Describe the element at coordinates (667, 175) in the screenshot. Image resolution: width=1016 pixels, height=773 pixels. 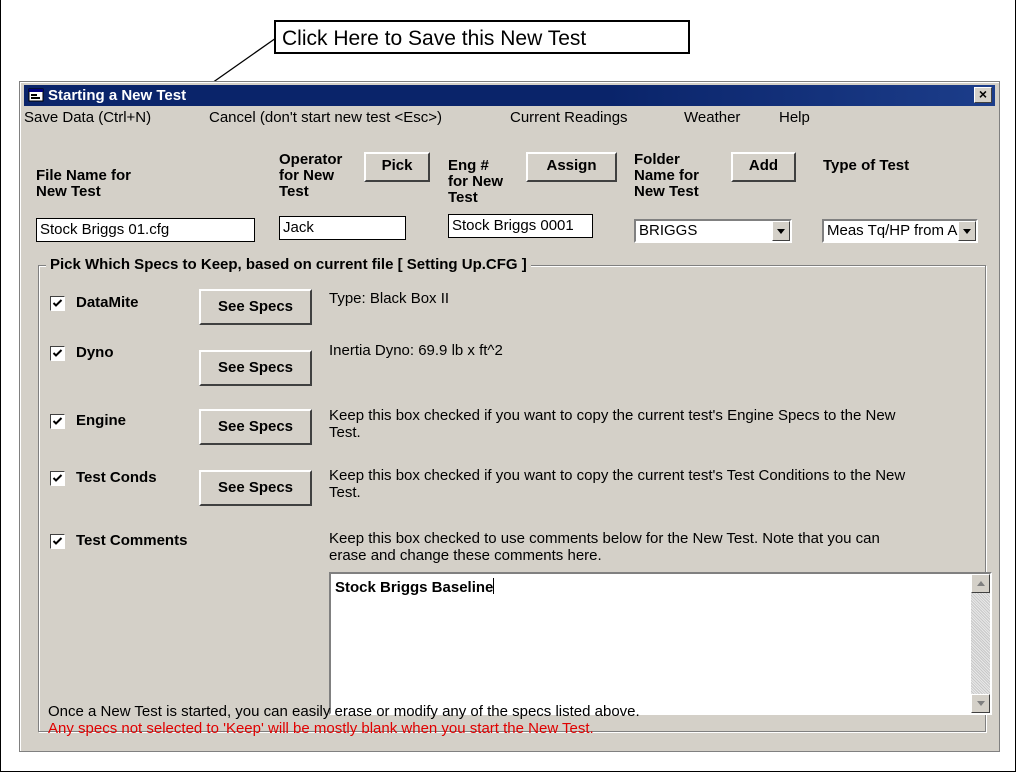
I see `folder-label-line2: Name for` at that location.